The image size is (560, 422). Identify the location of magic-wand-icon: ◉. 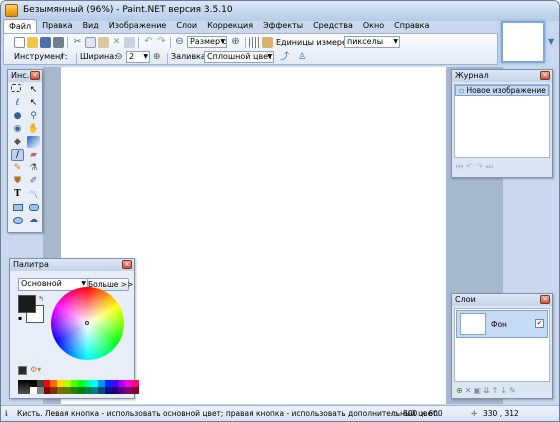
(17, 129).